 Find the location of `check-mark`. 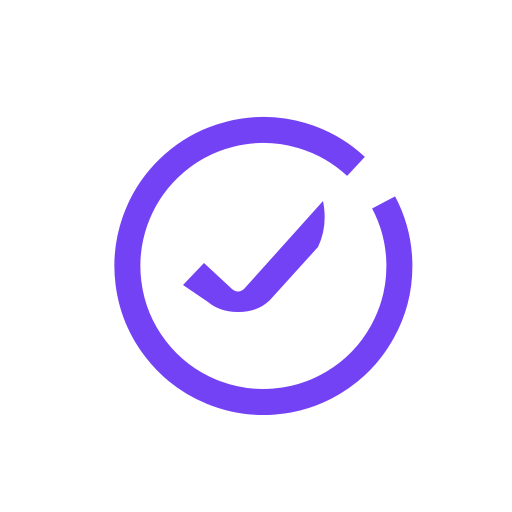

check-mark is located at coordinates (254, 256).